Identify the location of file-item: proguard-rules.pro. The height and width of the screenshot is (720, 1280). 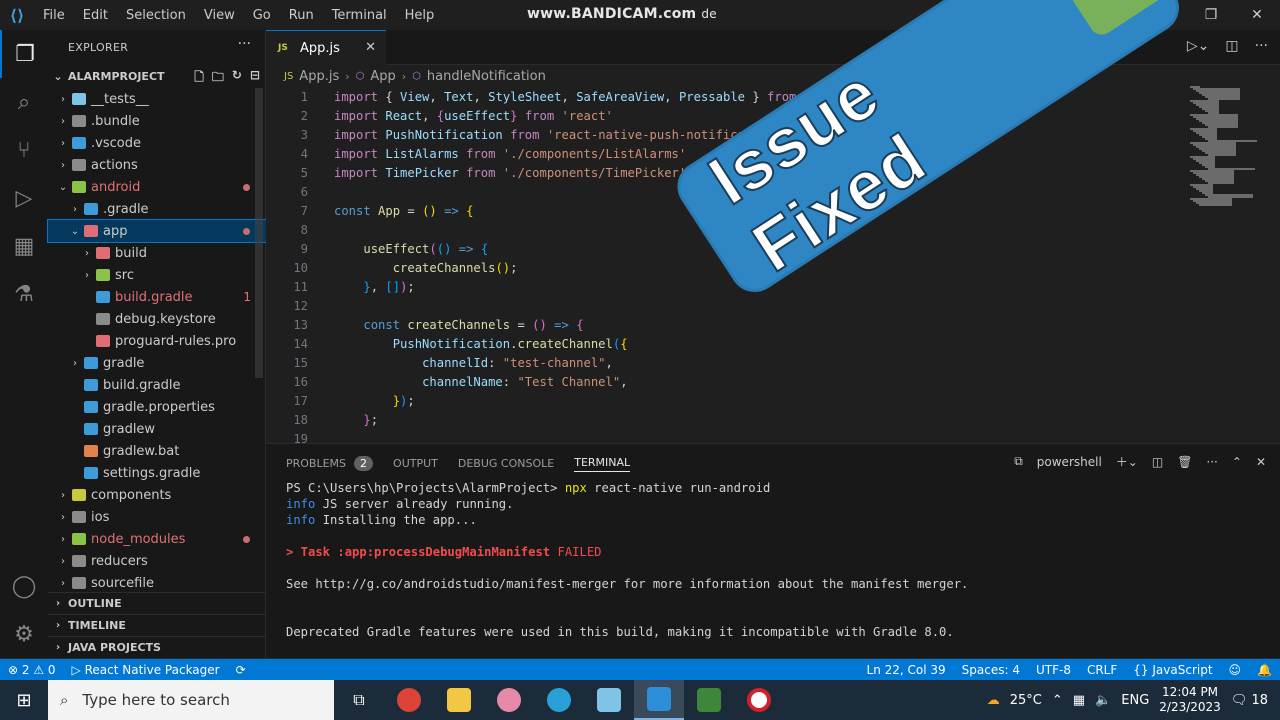
(157, 341).